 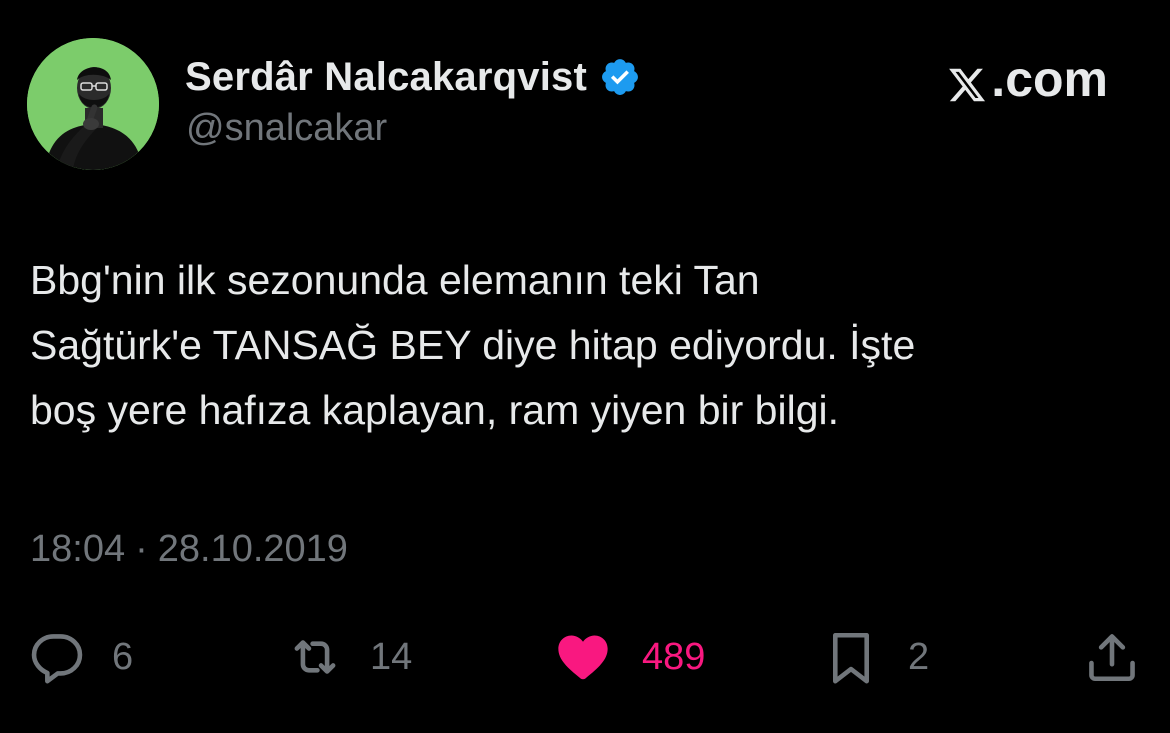 I want to click on avatar, so click(x=93, y=104).